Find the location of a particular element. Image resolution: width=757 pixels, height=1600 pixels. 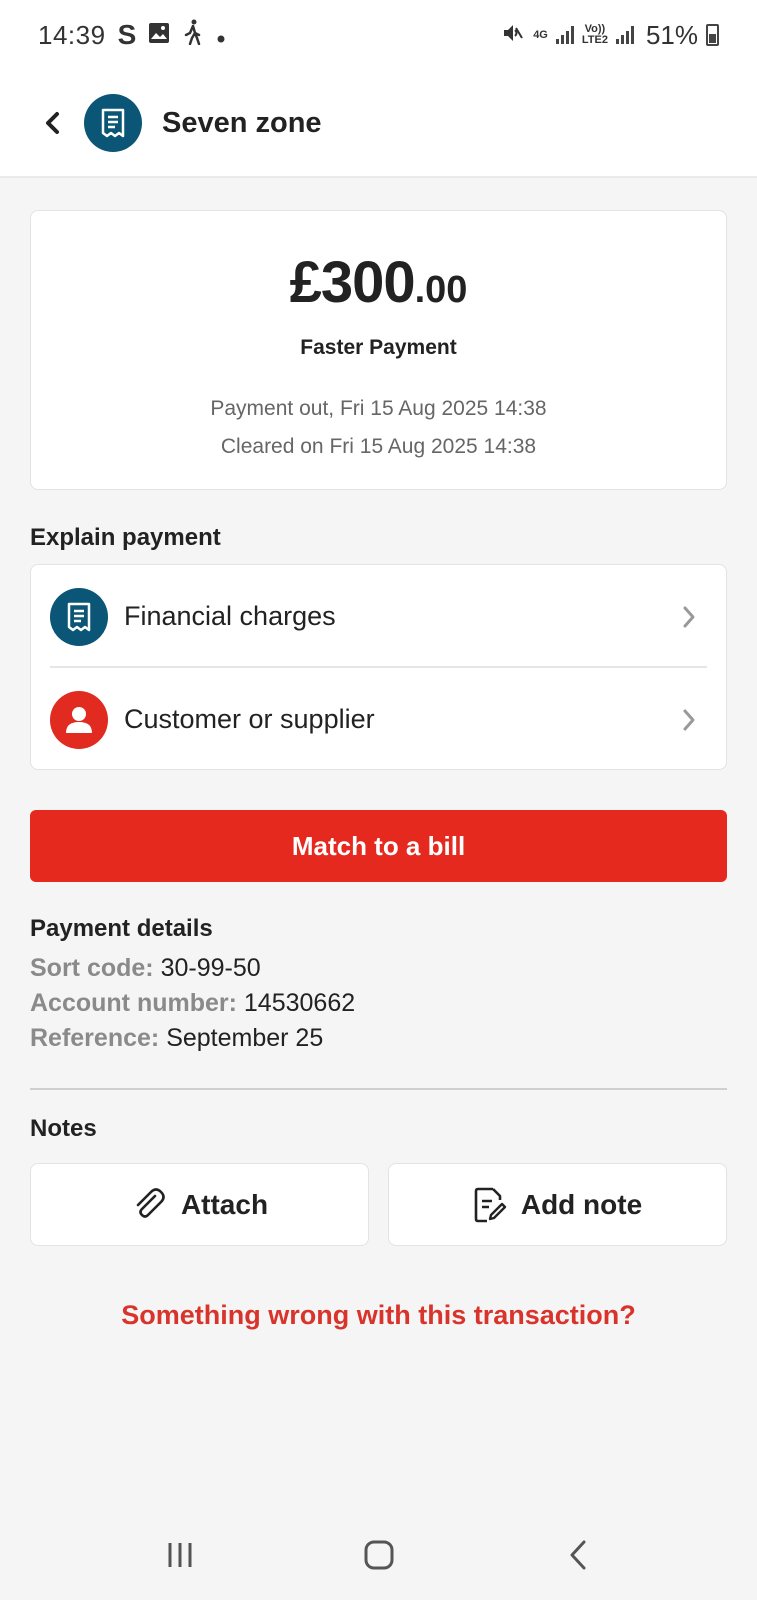

network-4g-indicator: 4G is located at coordinates (540, 34).